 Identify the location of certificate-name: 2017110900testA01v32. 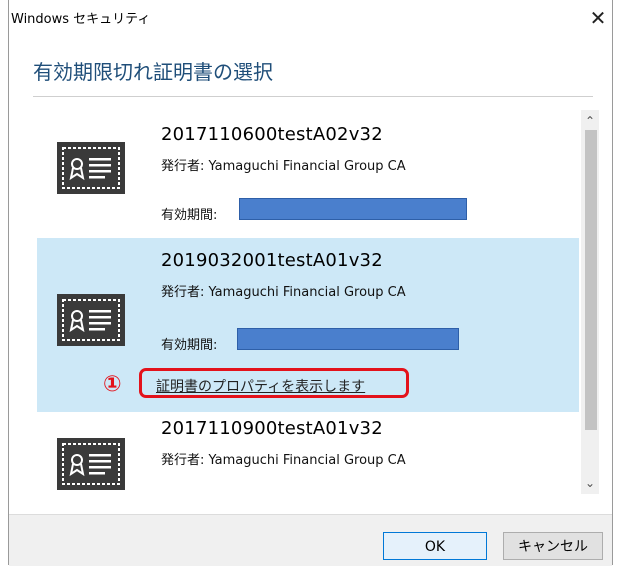
(272, 428).